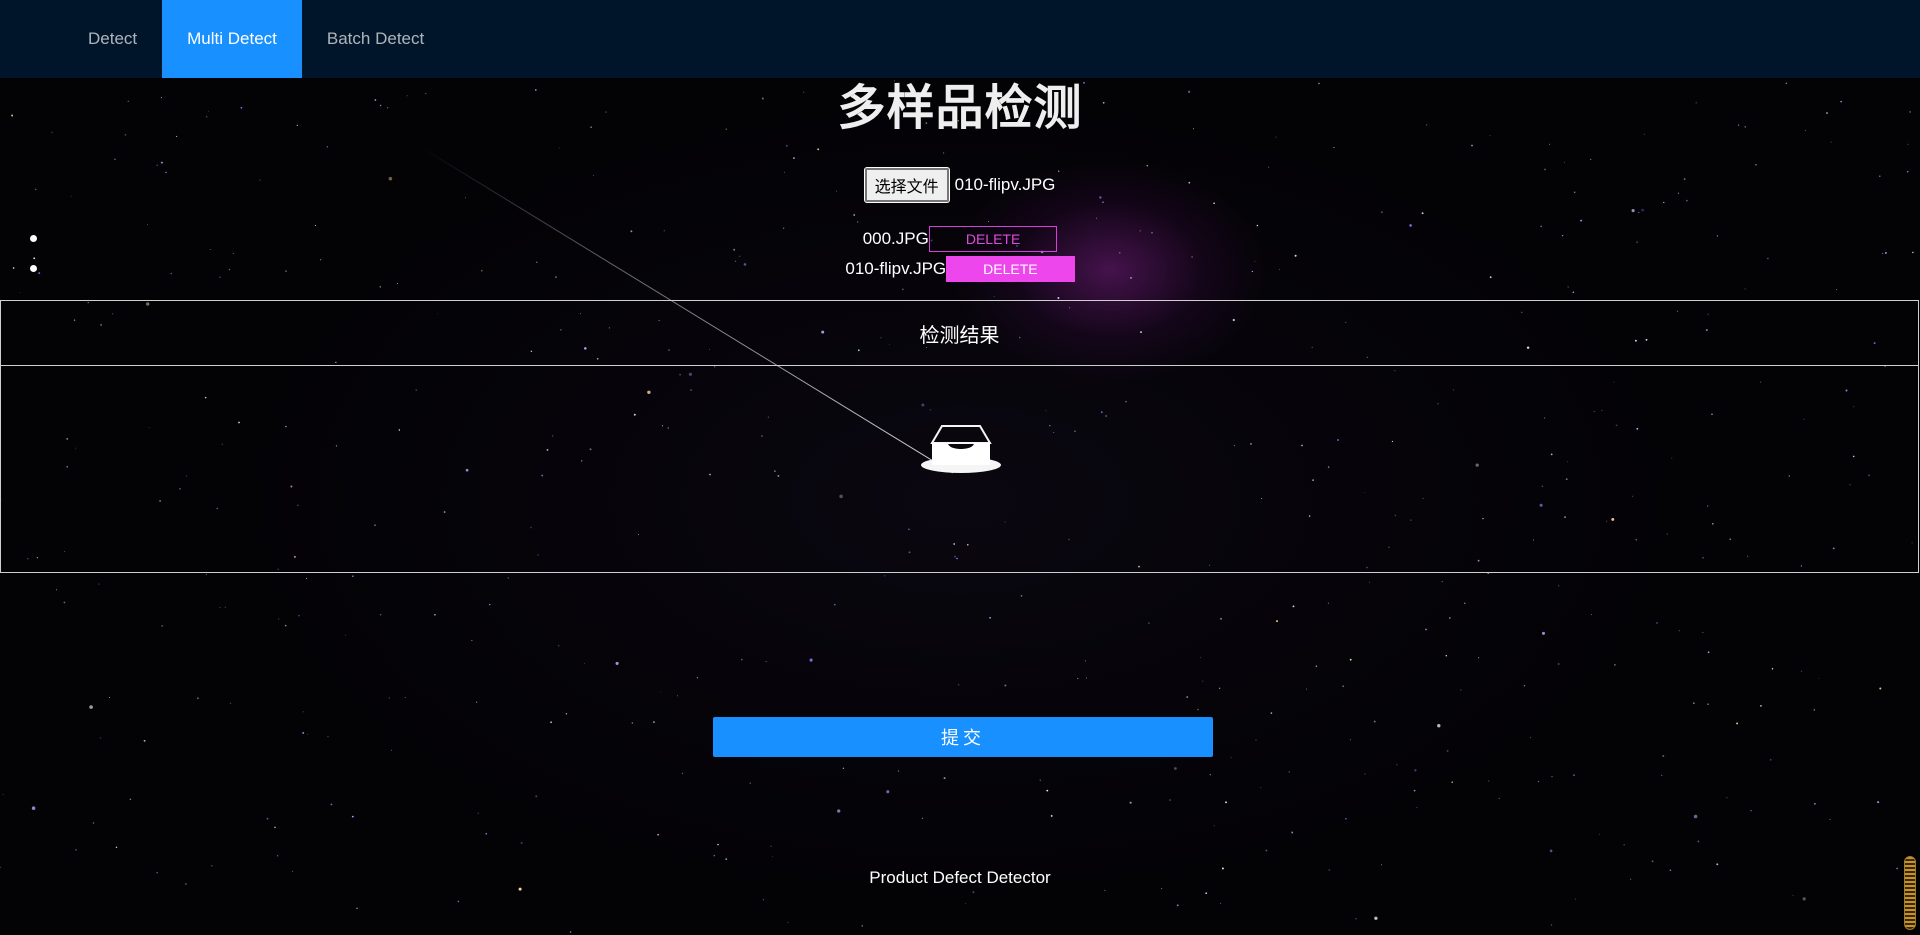 The width and height of the screenshot is (1920, 935). What do you see at coordinates (112, 39) in the screenshot?
I see `nav-item-detect: Detect` at bounding box center [112, 39].